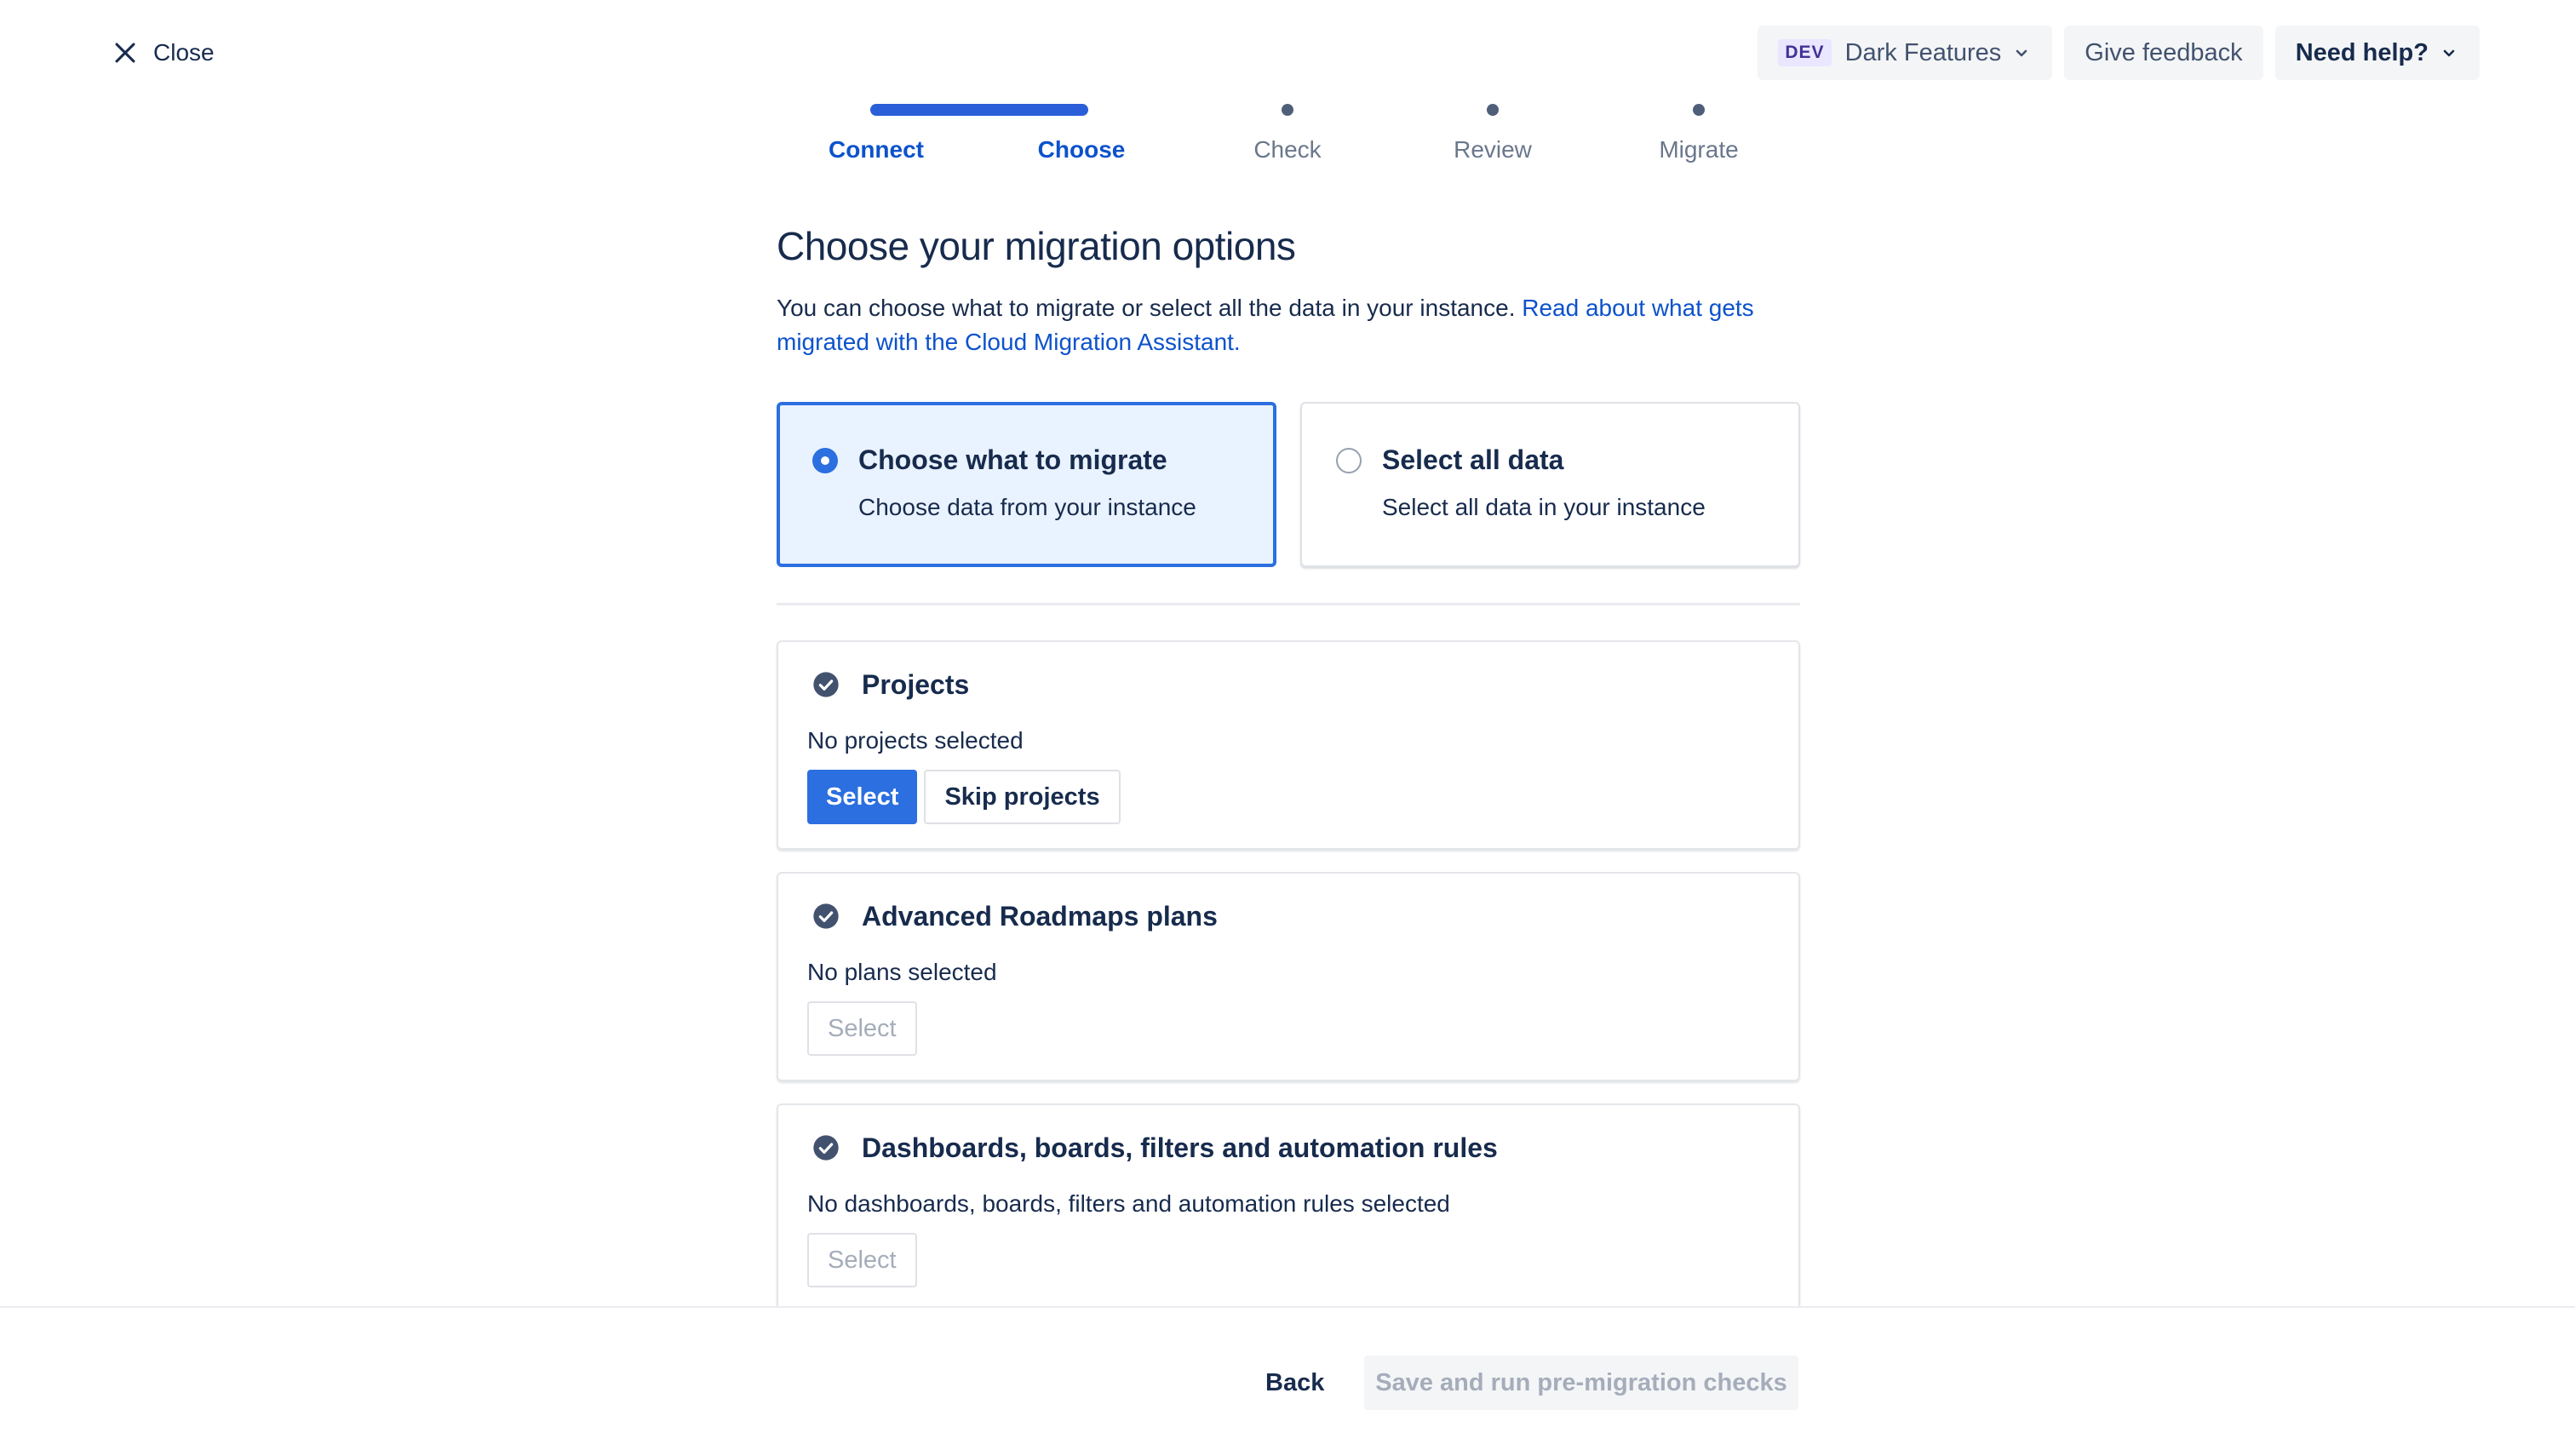 The width and height of the screenshot is (2575, 1456). What do you see at coordinates (876, 149) in the screenshot?
I see `step-connect: Connect` at bounding box center [876, 149].